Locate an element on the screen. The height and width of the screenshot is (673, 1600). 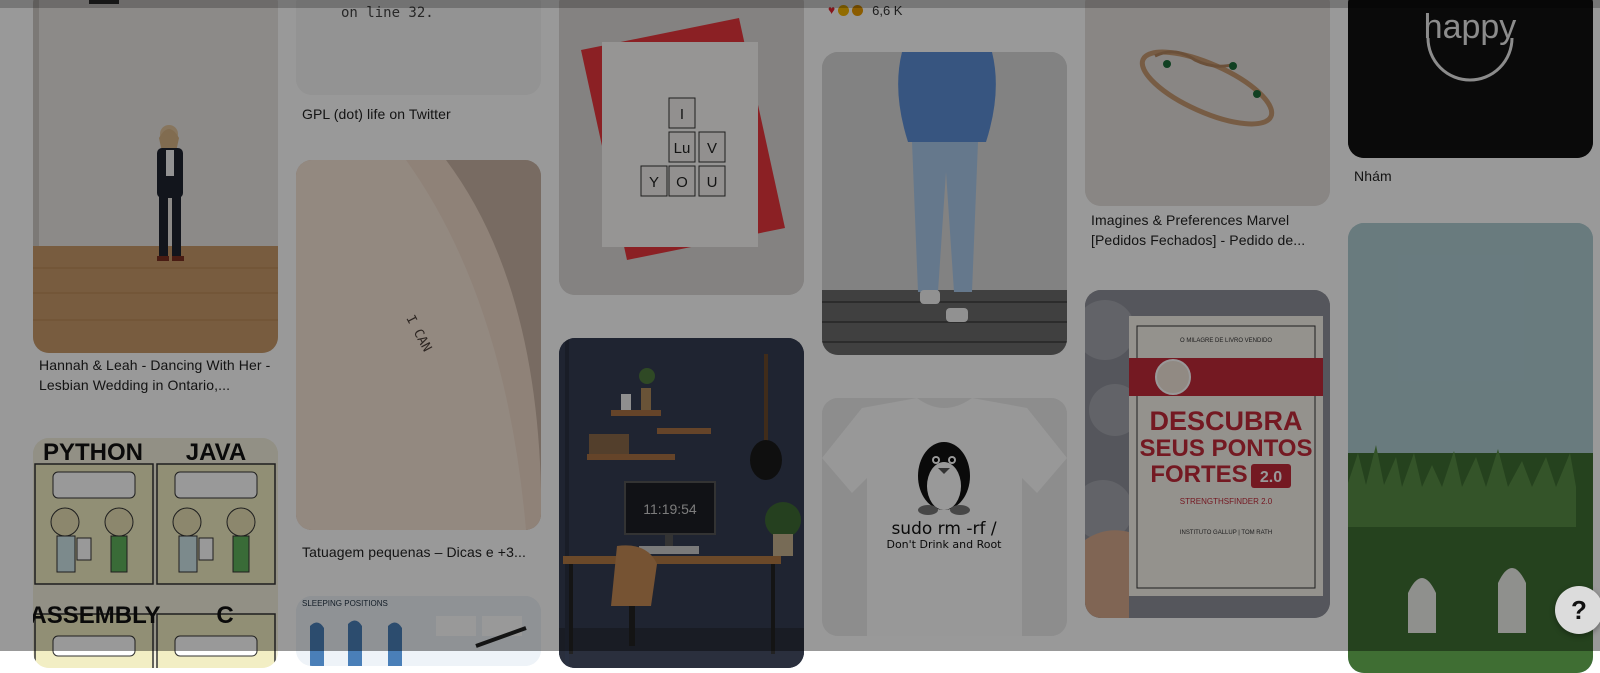
book-subtitle: STRENGTHSFINDER 2.0 is located at coordinates (1226, 501).